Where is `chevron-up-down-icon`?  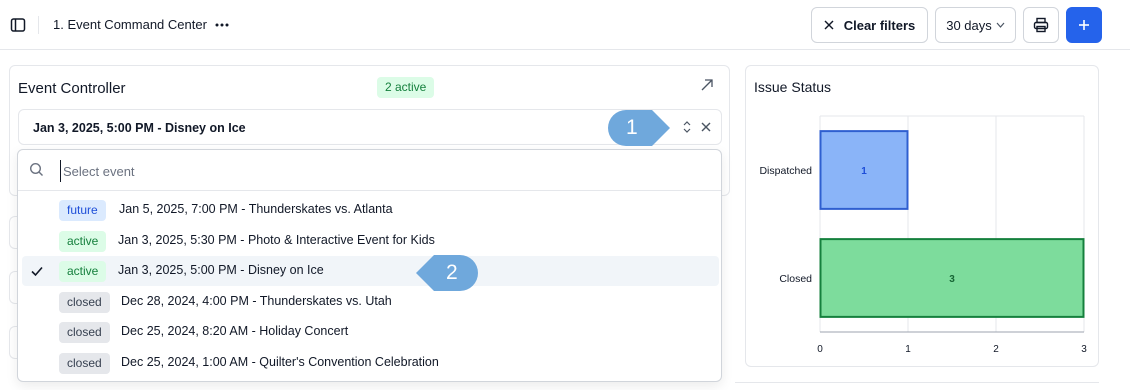 chevron-up-down-icon is located at coordinates (687, 127).